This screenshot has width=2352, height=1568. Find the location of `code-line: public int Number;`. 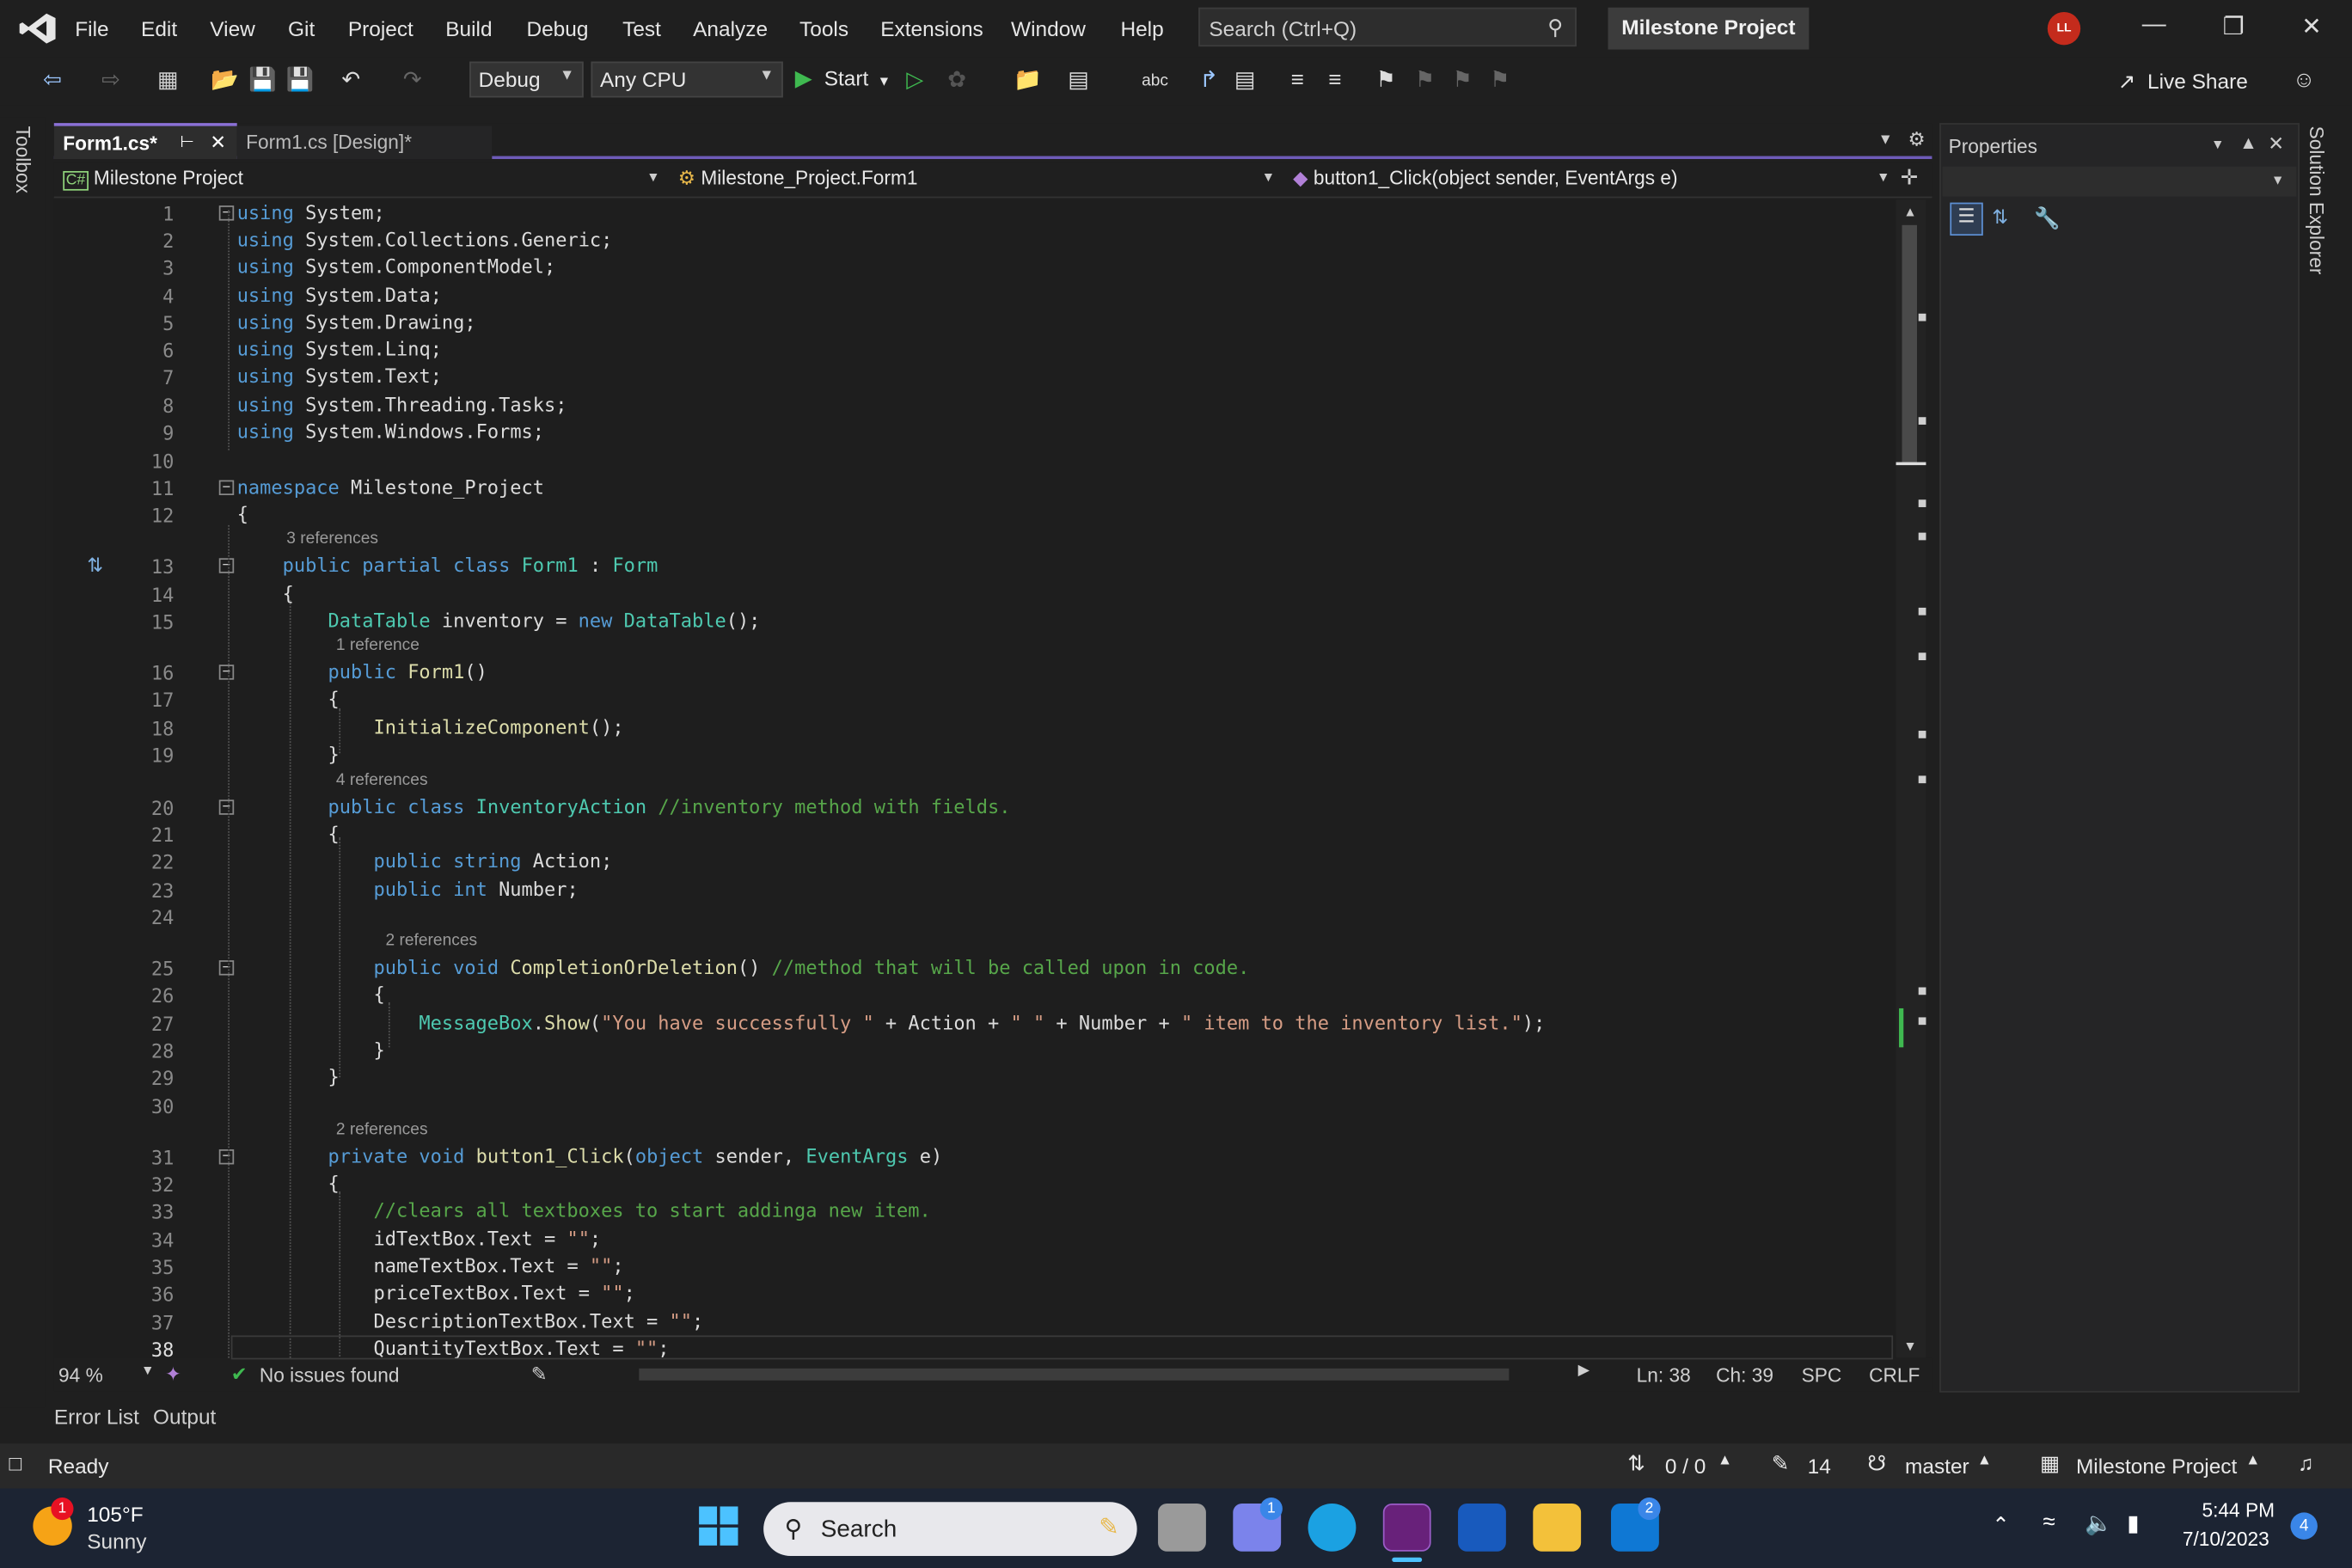

code-line: public int Number; is located at coordinates (407, 889).